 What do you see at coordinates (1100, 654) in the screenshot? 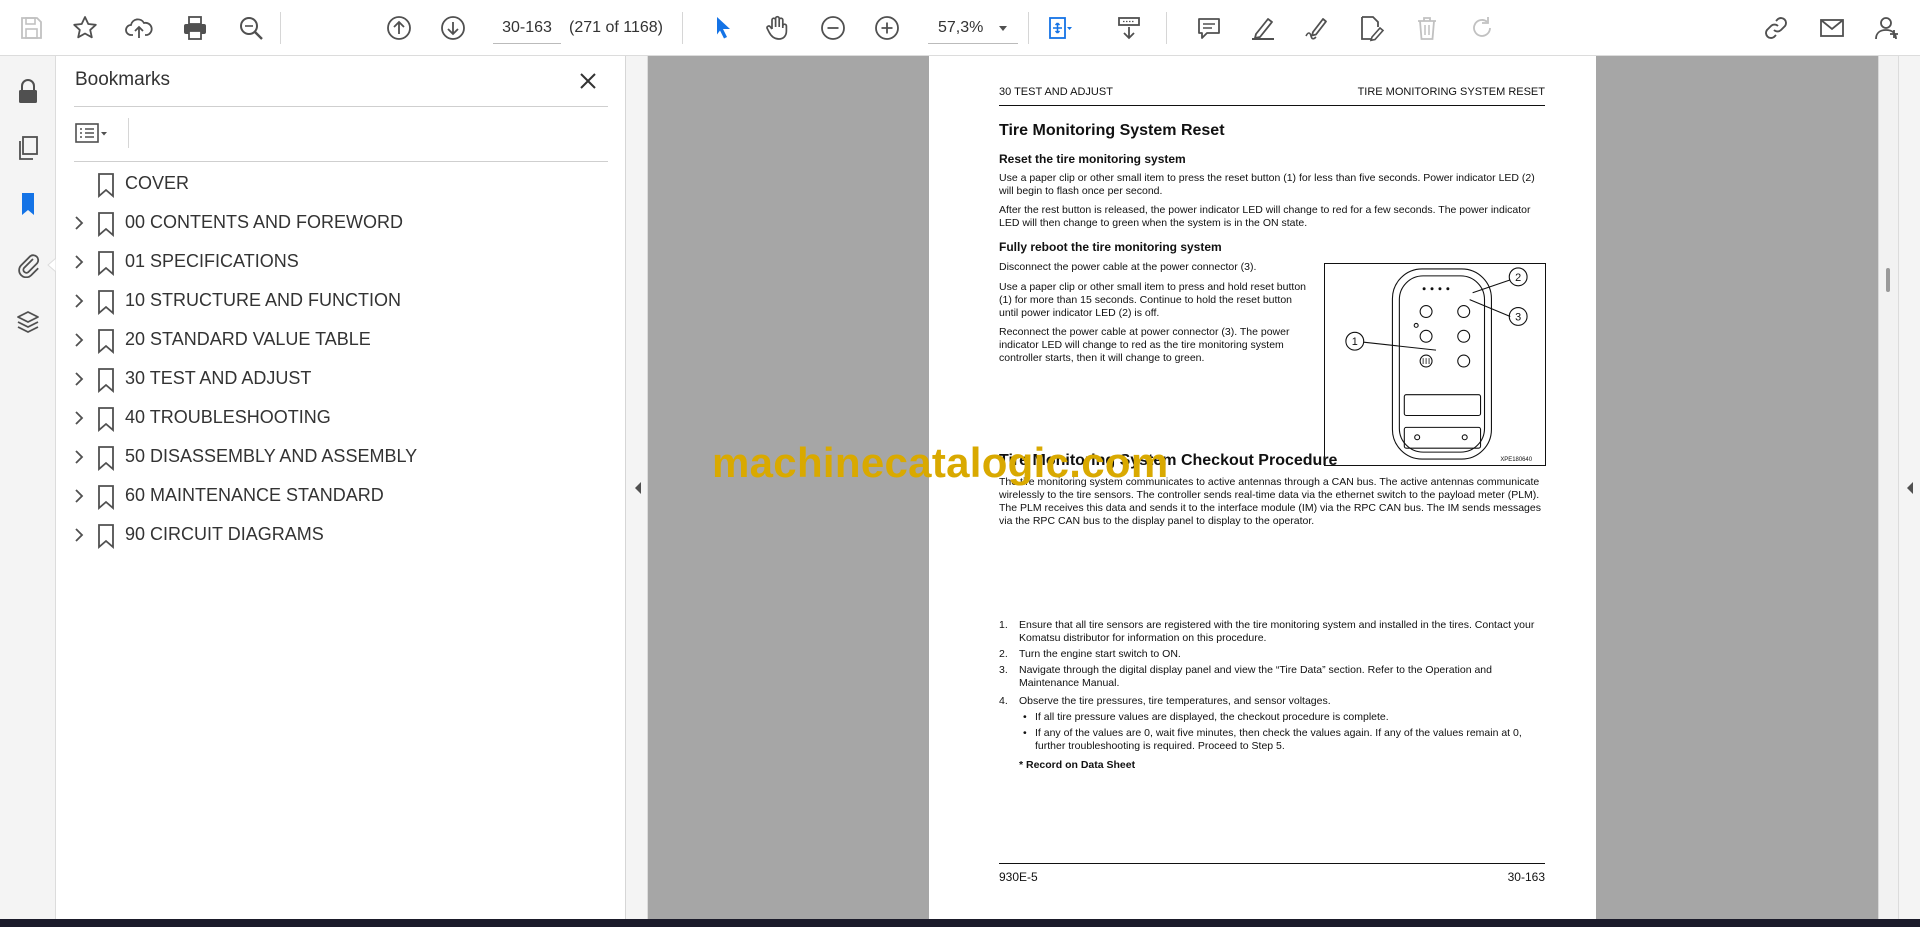
I see `step-text: Turn the engine start switch to ON.` at bounding box center [1100, 654].